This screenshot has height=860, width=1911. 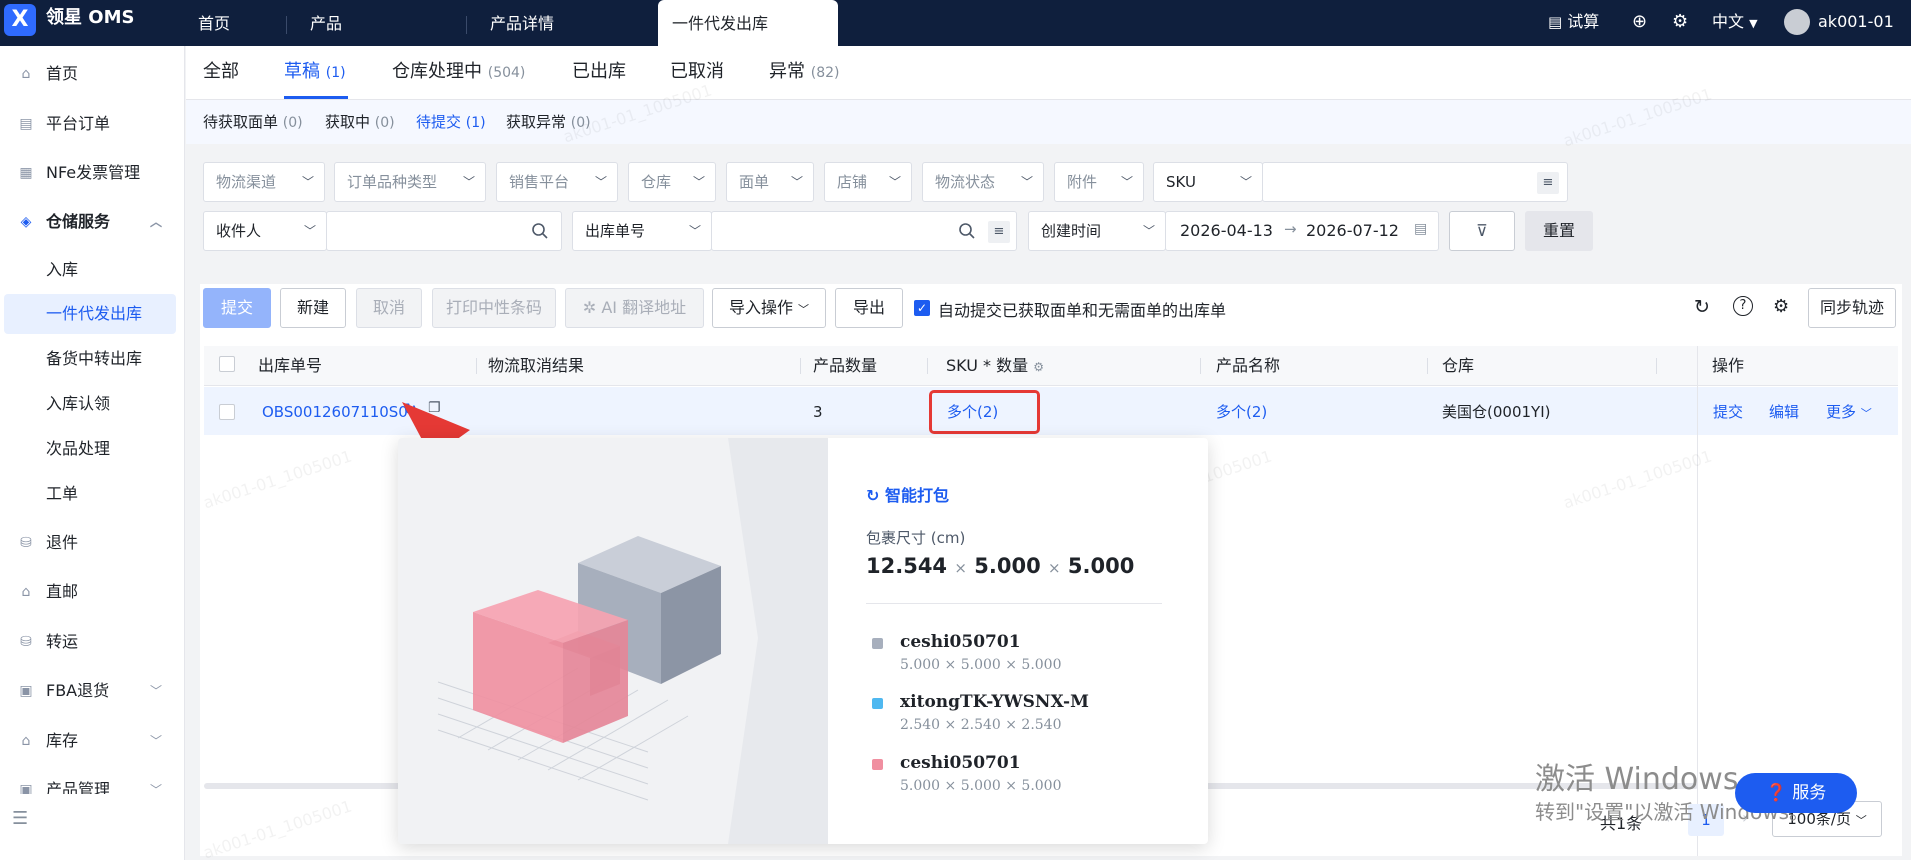 What do you see at coordinates (26, 691) in the screenshot?
I see `amazon-icon: ▣` at bounding box center [26, 691].